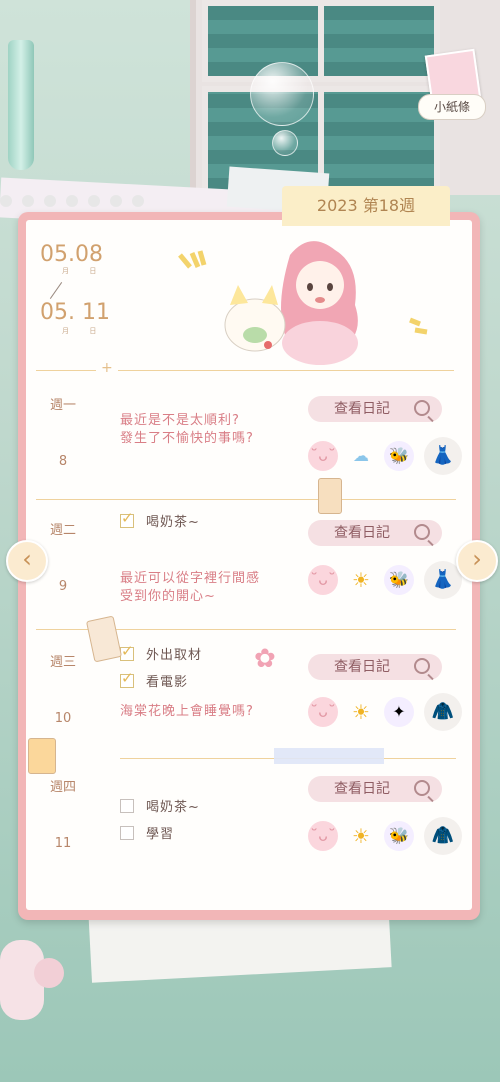 The width and height of the screenshot is (500, 1082). Describe the element at coordinates (366, 206) in the screenshot. I see `week-tab: 2023 第18週` at that location.